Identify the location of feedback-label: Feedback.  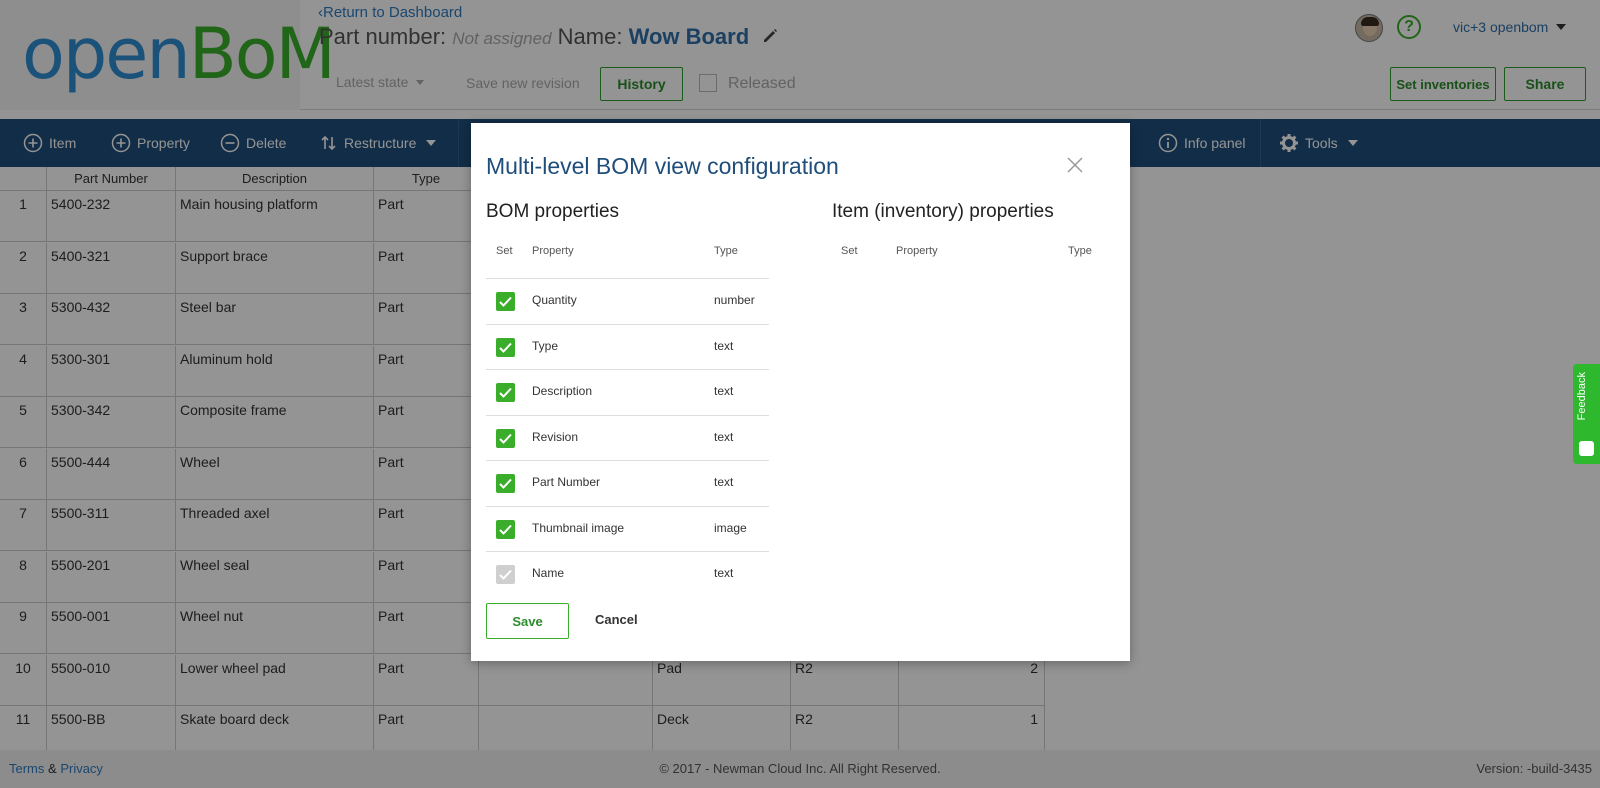
(1582, 396).